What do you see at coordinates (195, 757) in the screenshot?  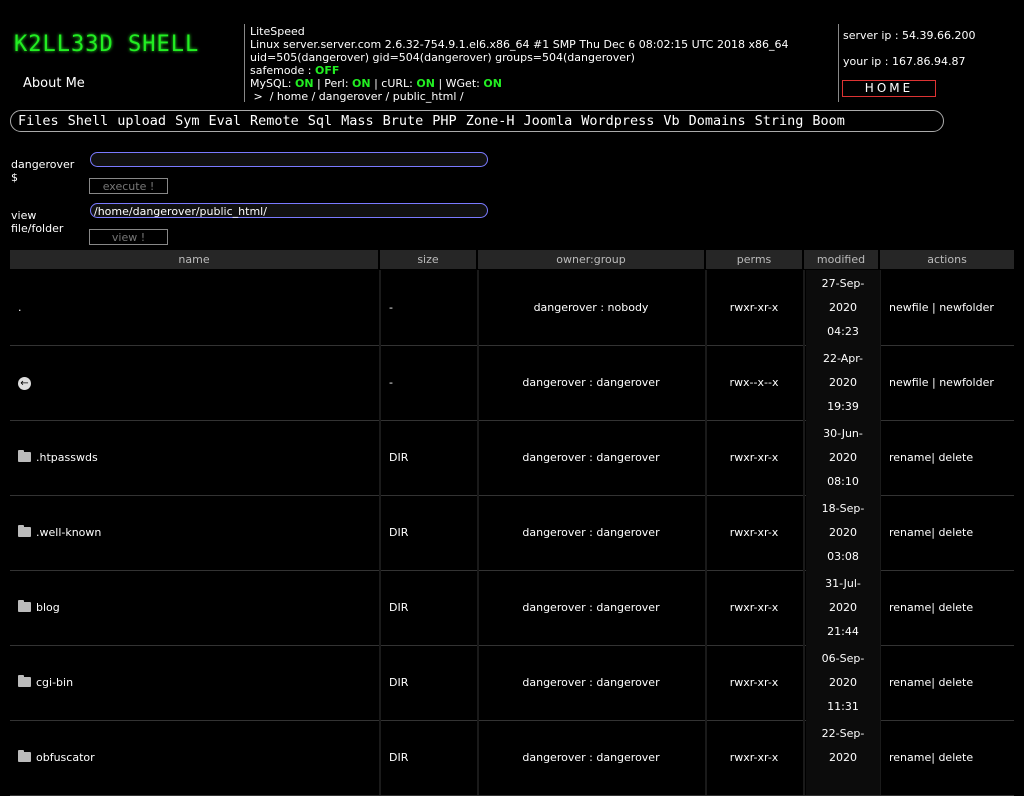 I see `file-name-cell: obfuscator` at bounding box center [195, 757].